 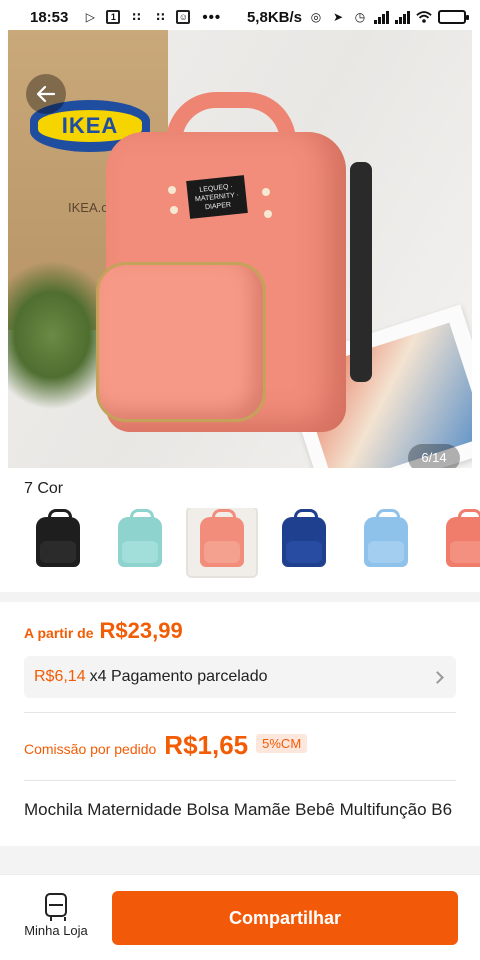 I want to click on back-button, so click(x=46, y=94).